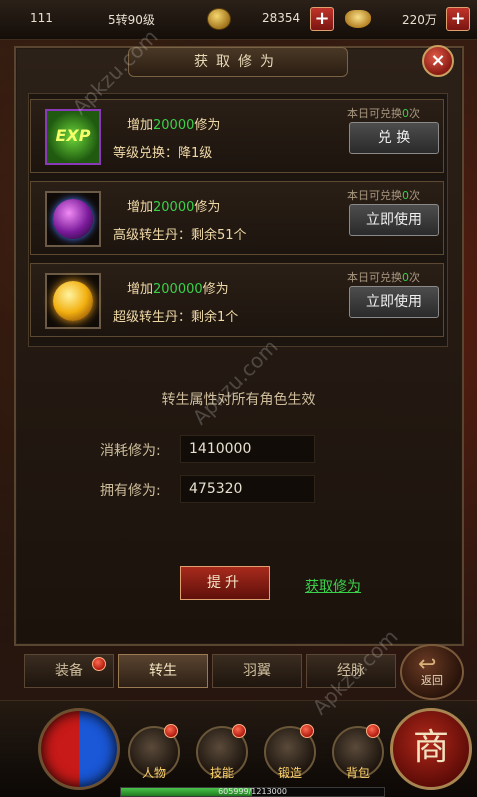 Image resolution: width=477 pixels, height=797 pixels. I want to click on get-cultivation-link: 获取修为, so click(333, 586).